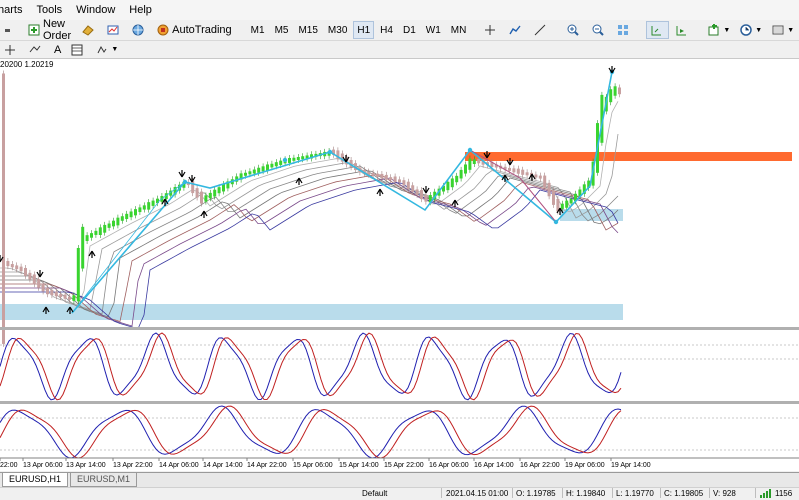 Image resolution: width=799 pixels, height=500 pixels. I want to click on templates-button: ▼, so click(783, 30).